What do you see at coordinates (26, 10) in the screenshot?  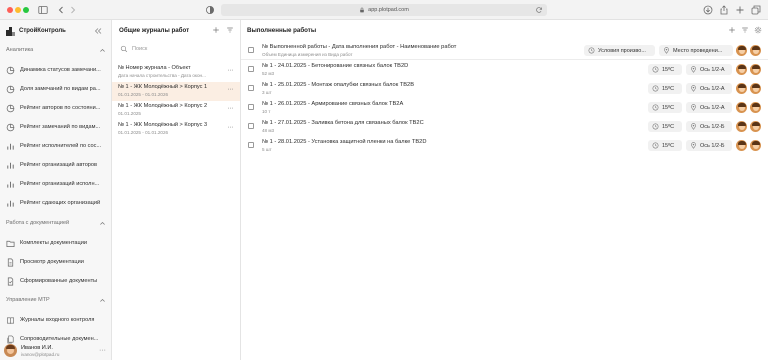 I see `maximize-window-button` at bounding box center [26, 10].